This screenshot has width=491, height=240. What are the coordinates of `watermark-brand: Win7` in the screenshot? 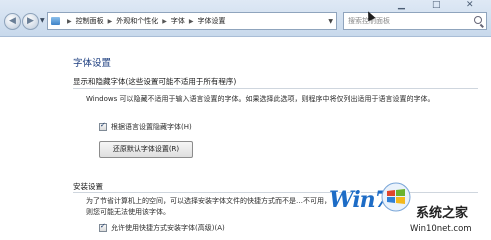 It's located at (359, 200).